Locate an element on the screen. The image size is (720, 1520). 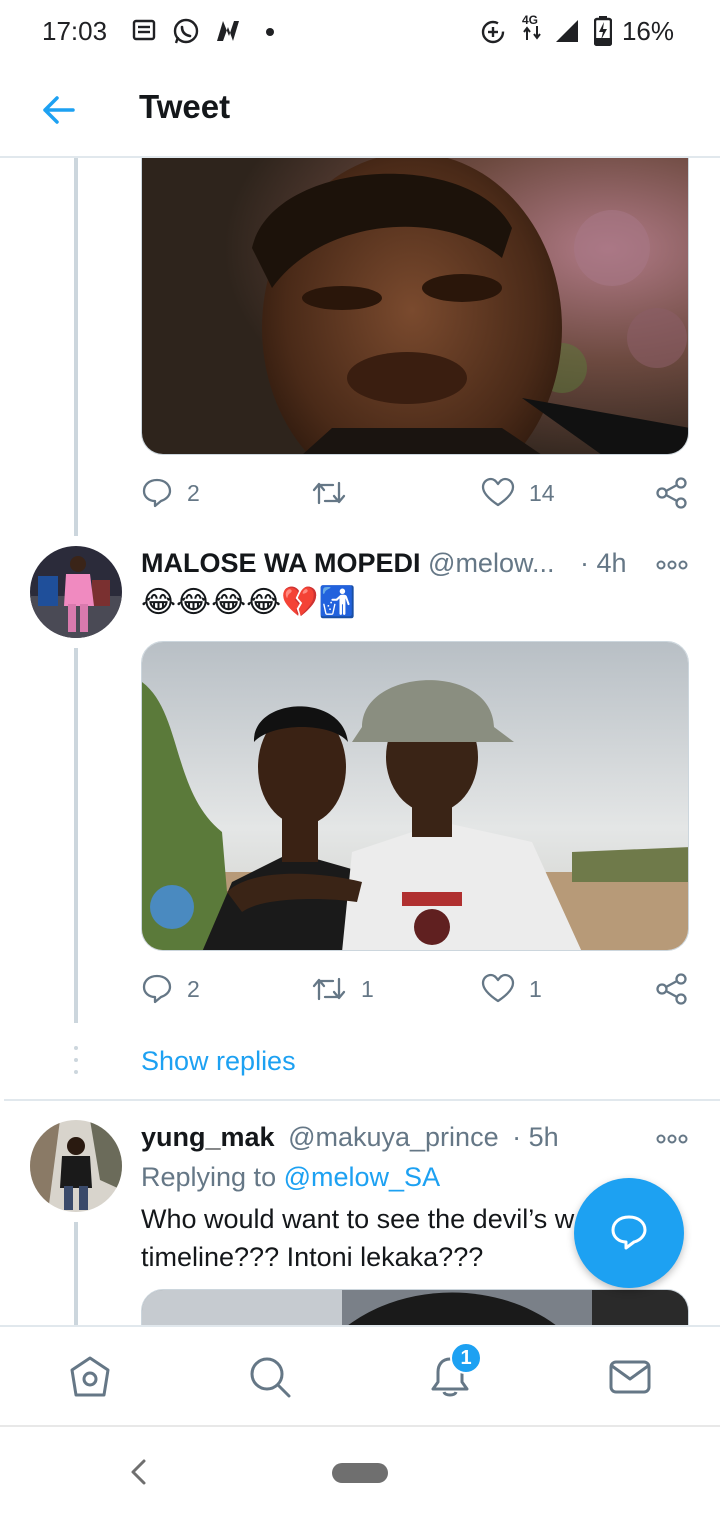
back-arrow-icon is located at coordinates (59, 110).